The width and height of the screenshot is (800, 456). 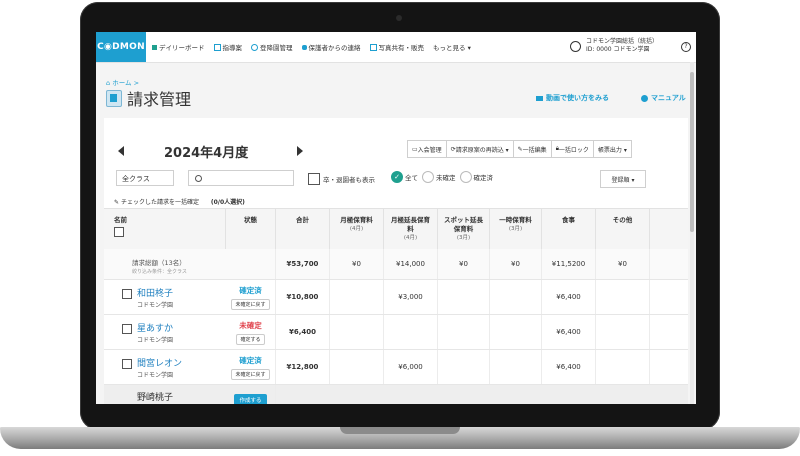 I want to click on row-total: ¥6,400, so click(x=303, y=332).